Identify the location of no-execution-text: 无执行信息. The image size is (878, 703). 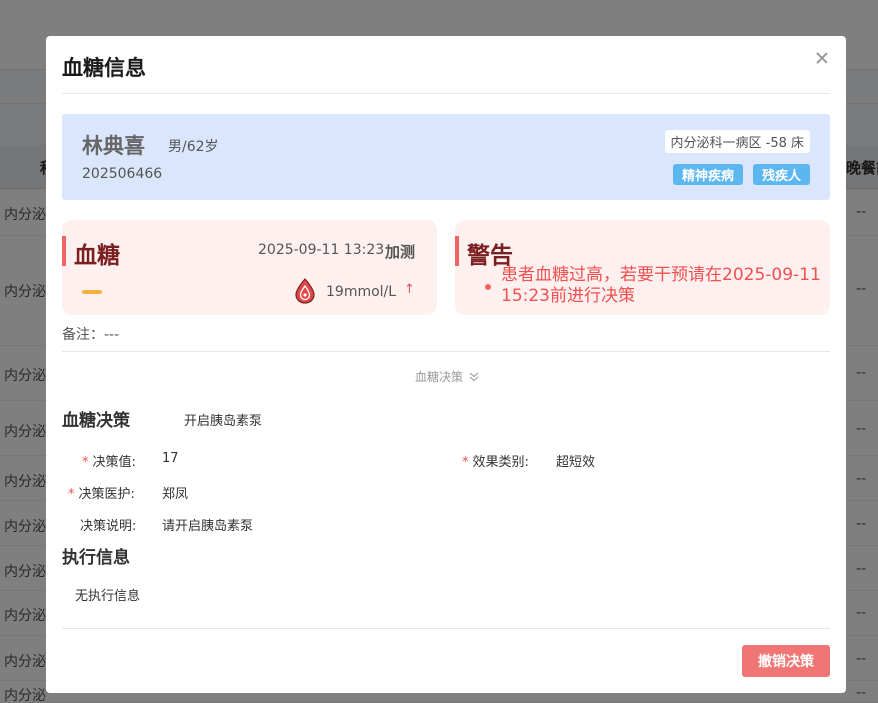
(108, 596).